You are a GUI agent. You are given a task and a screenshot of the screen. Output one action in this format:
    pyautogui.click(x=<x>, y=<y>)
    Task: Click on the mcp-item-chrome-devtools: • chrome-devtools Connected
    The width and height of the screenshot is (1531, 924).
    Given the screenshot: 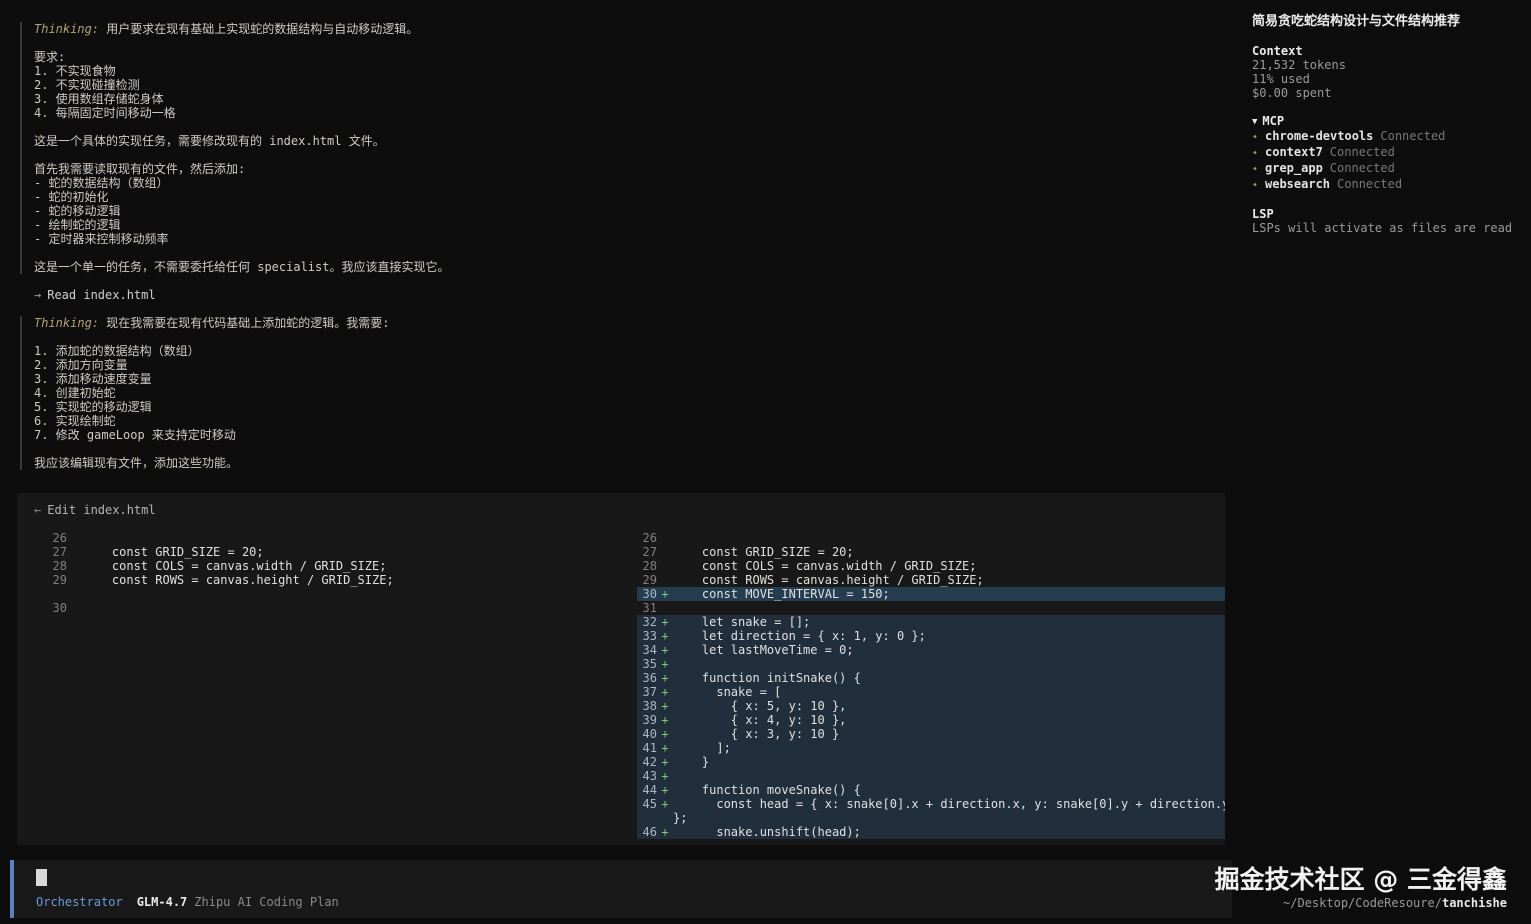 What is the action you would take?
    pyautogui.click(x=1387, y=137)
    